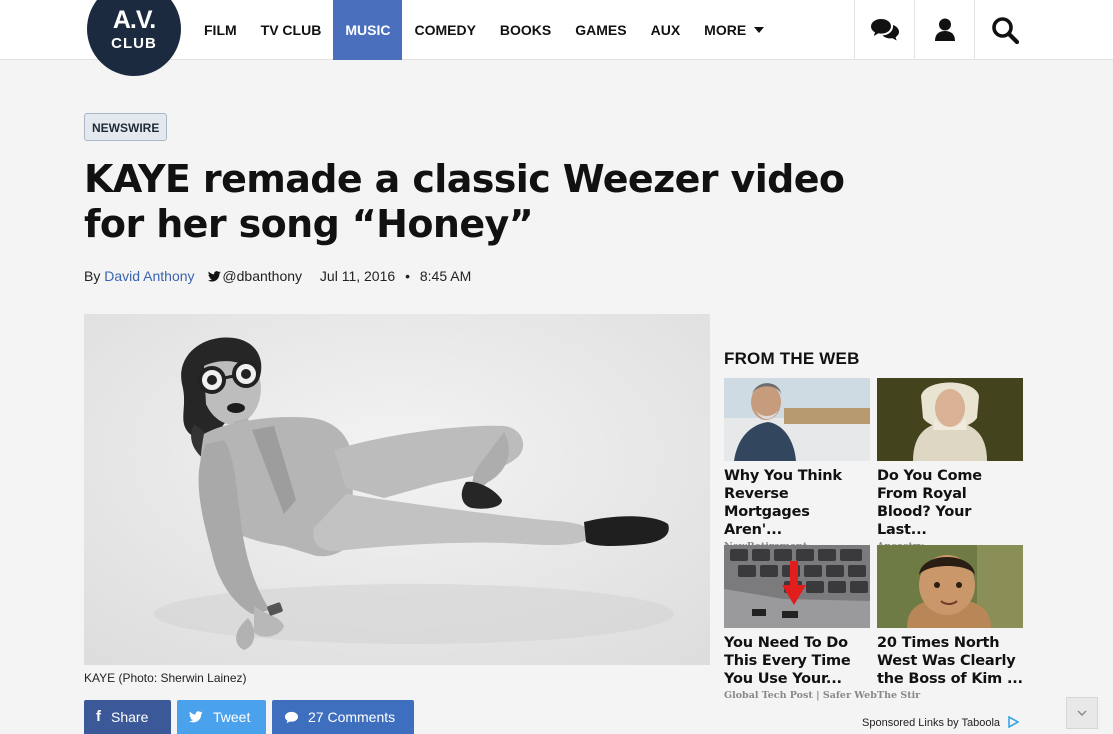 The image size is (1113, 734). I want to click on user-icon, so click(944, 29).